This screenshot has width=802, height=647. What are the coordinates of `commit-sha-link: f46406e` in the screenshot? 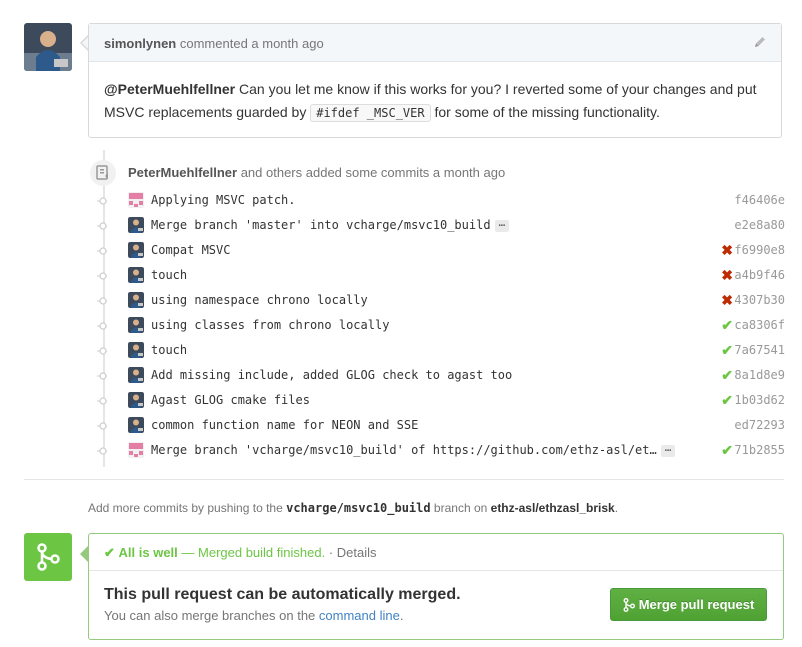 It's located at (759, 200).